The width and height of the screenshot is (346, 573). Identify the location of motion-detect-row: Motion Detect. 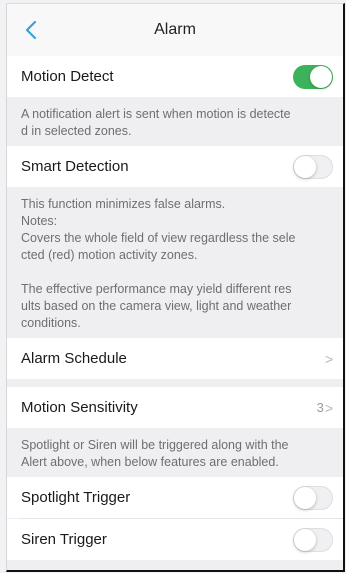
(175, 76).